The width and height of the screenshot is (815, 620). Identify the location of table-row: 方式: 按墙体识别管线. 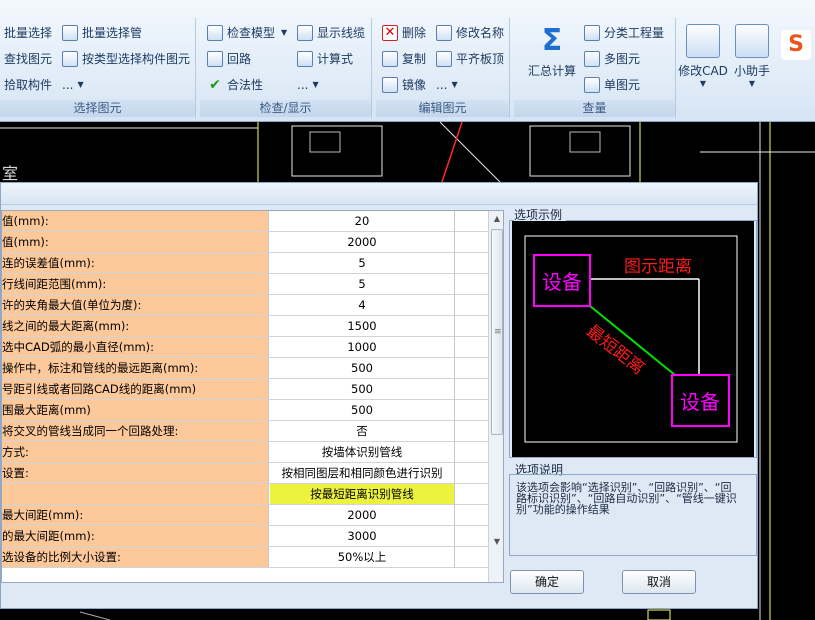
(245, 452).